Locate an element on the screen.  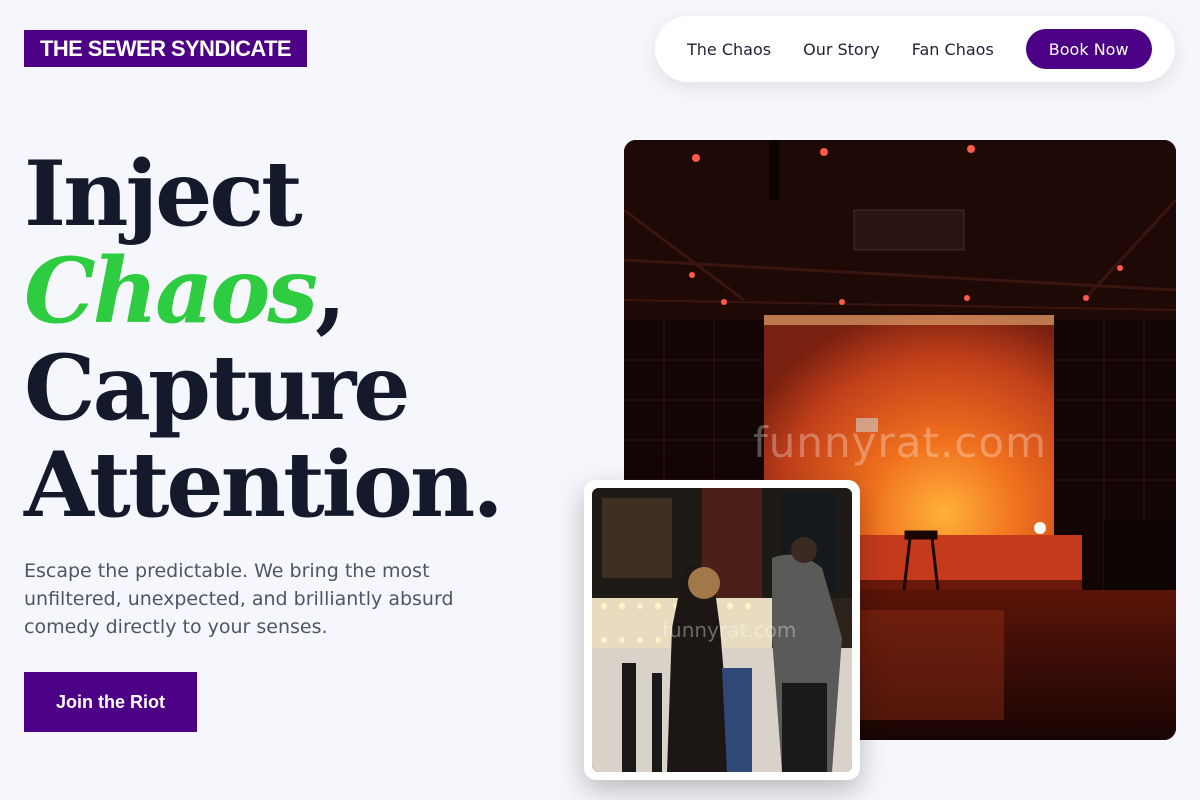
inset-photo-watermark: funnyrat.com is located at coordinates (729, 630).